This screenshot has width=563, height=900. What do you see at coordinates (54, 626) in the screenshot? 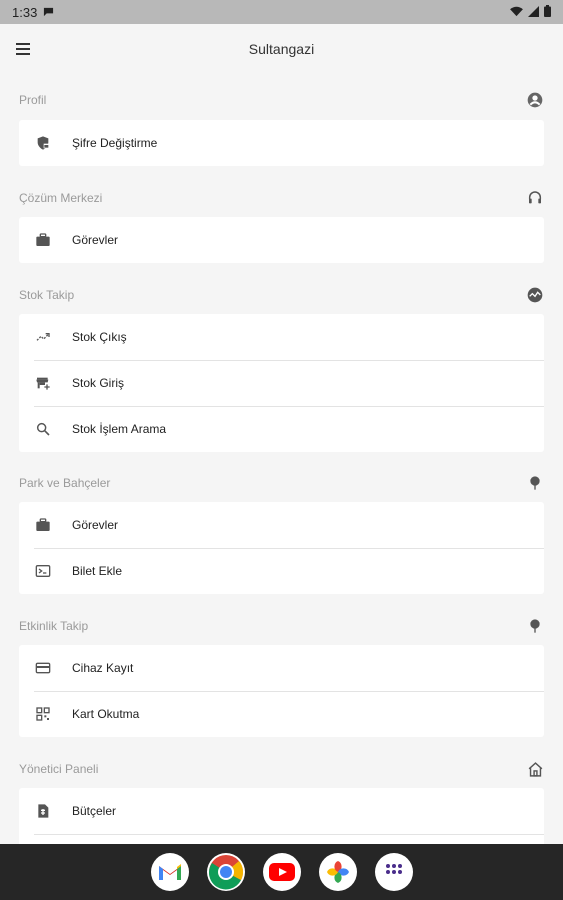
I see `section-title: Etkinlik Takip` at bounding box center [54, 626].